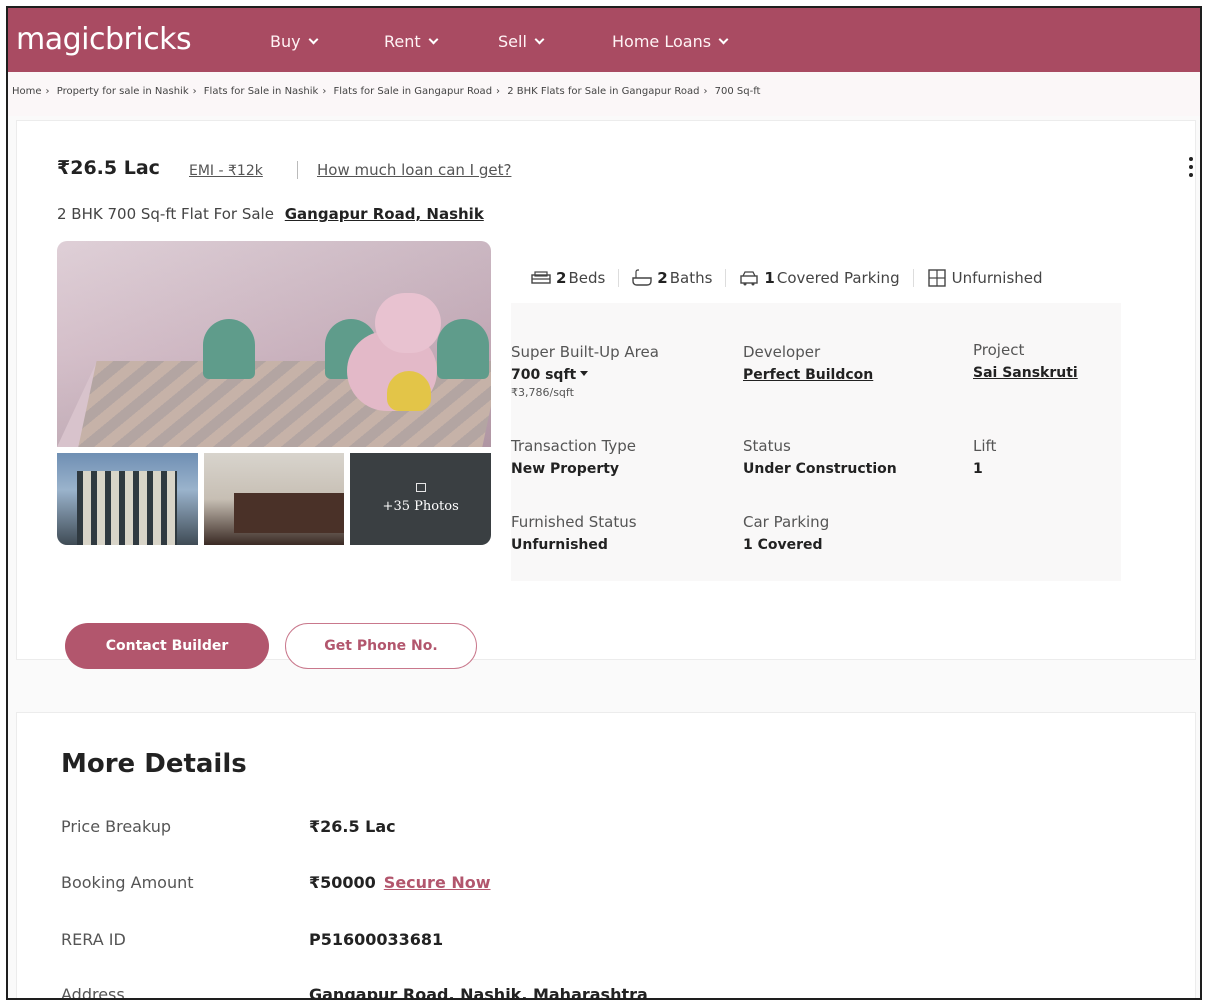  Describe the element at coordinates (574, 446) in the screenshot. I see `transaction-type-label: Transaction Type` at that location.